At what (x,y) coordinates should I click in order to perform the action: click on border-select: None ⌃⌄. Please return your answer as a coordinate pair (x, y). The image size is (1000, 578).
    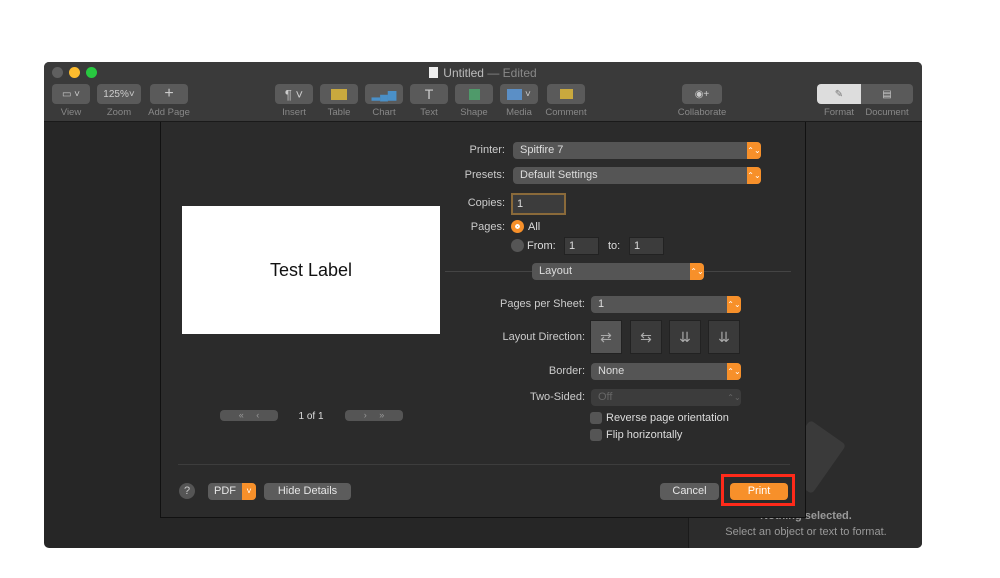
    Looking at the image, I should click on (666, 371).